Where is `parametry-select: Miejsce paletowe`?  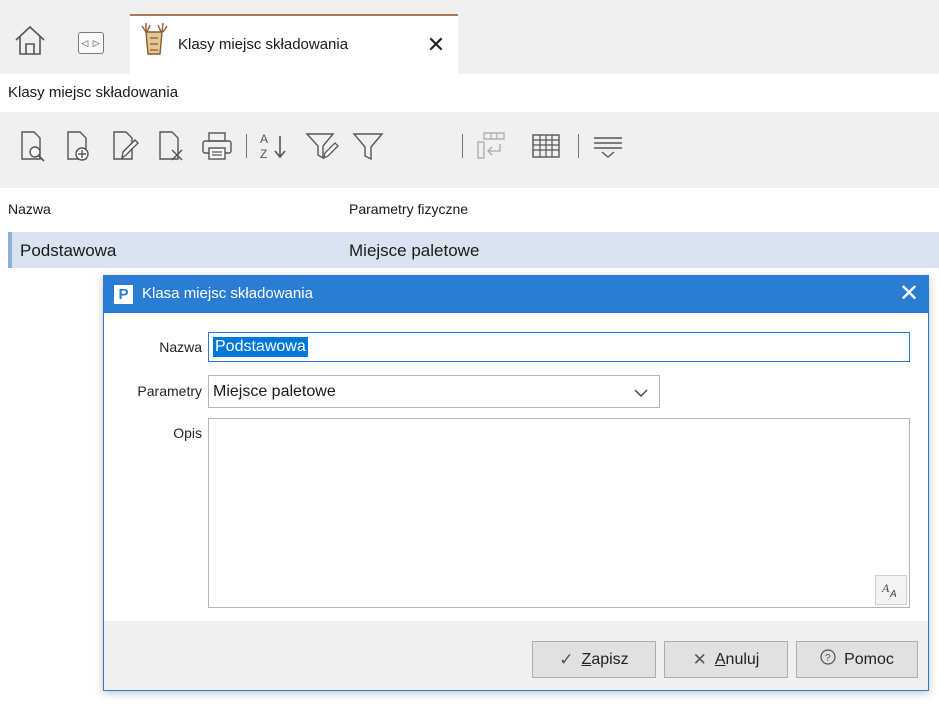
parametry-select: Miejsce paletowe is located at coordinates (434, 391).